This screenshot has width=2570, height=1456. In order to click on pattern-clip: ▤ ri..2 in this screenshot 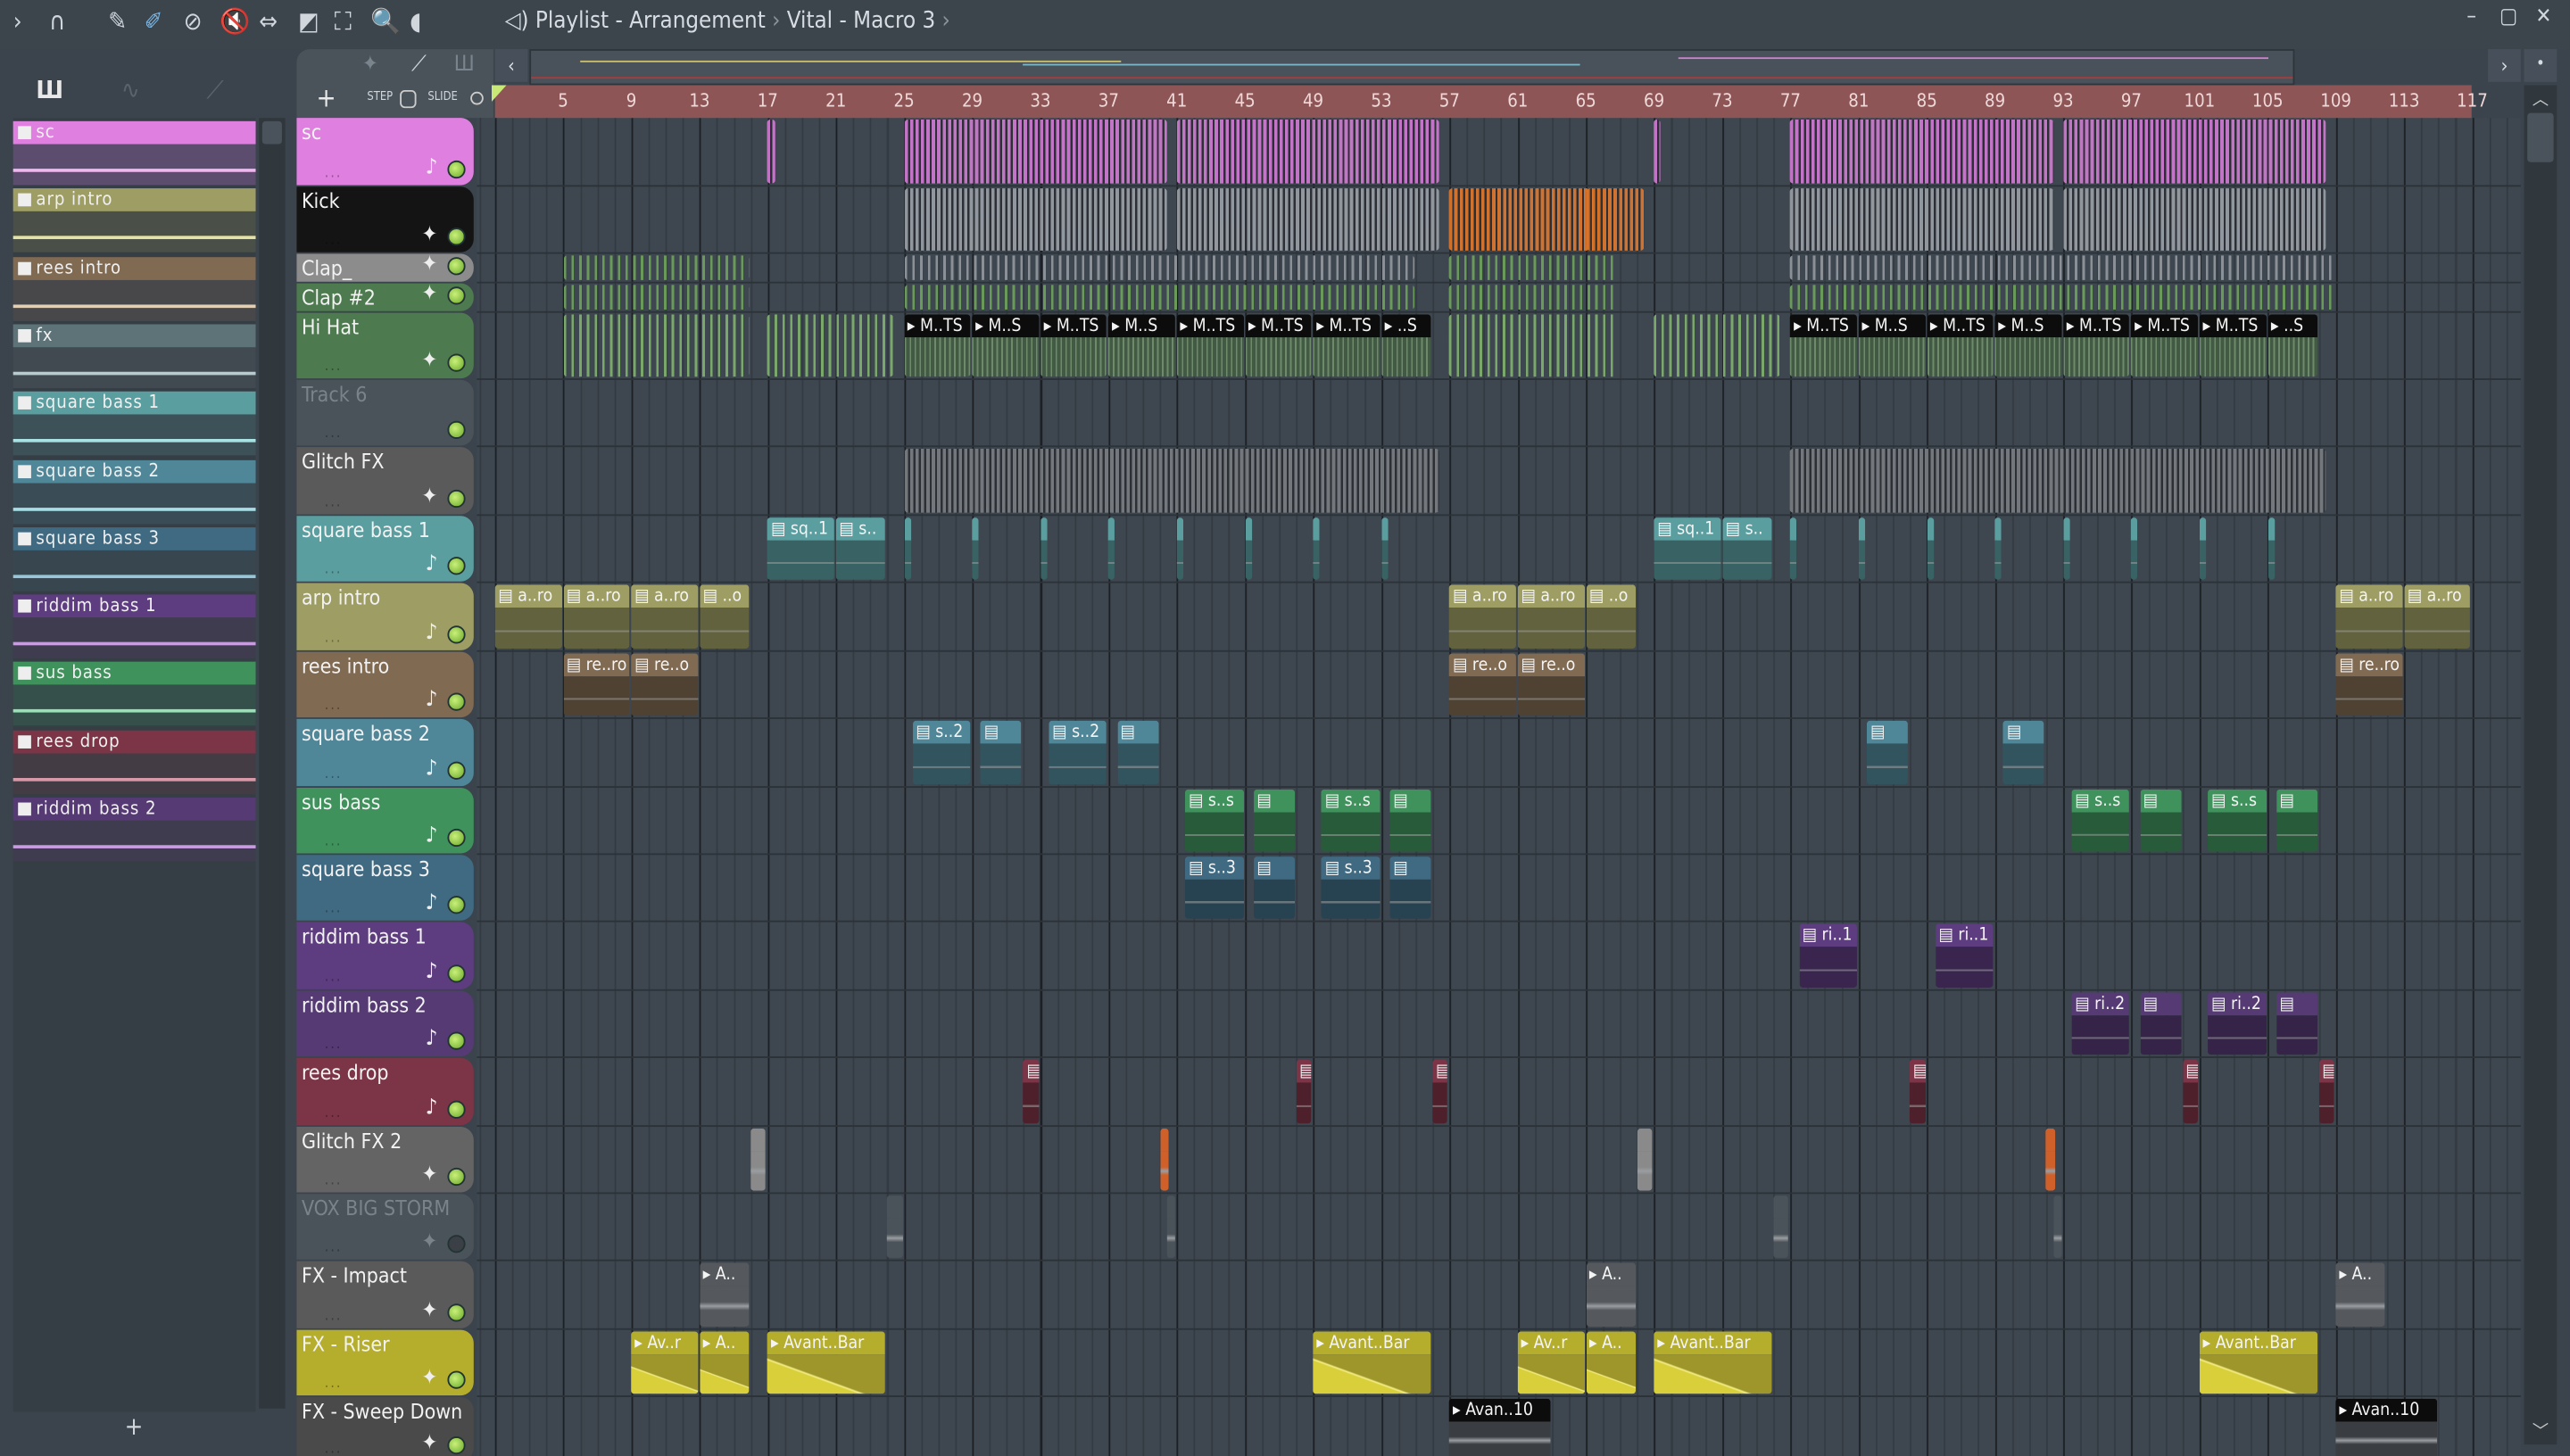, I will do `click(2100, 1023)`.